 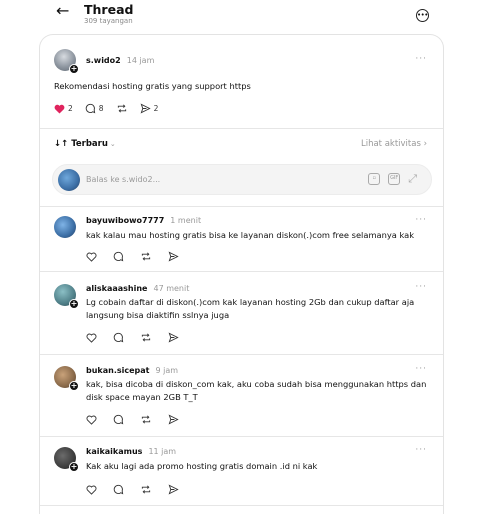 I want to click on activity-link: Lihat aktivitas ›, so click(x=394, y=144).